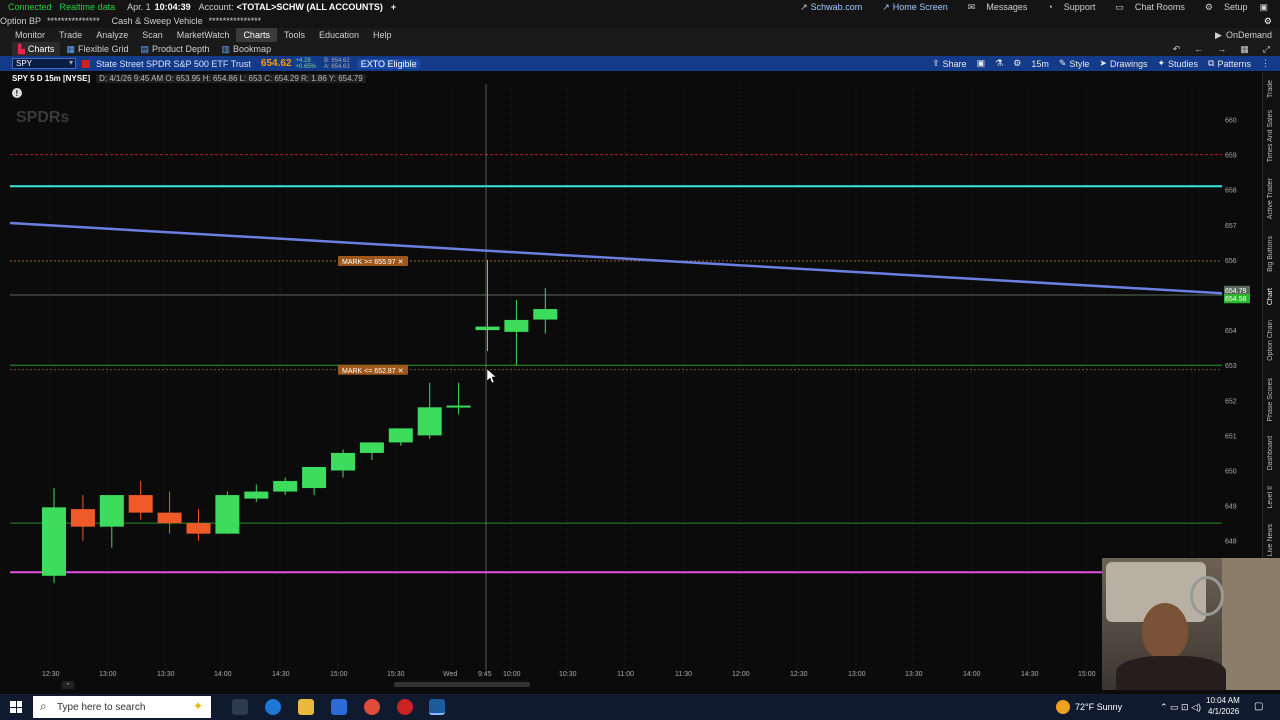 The width and height of the screenshot is (1280, 720). I want to click on tab-product-depth: ▤ Product Depth, so click(174, 49).